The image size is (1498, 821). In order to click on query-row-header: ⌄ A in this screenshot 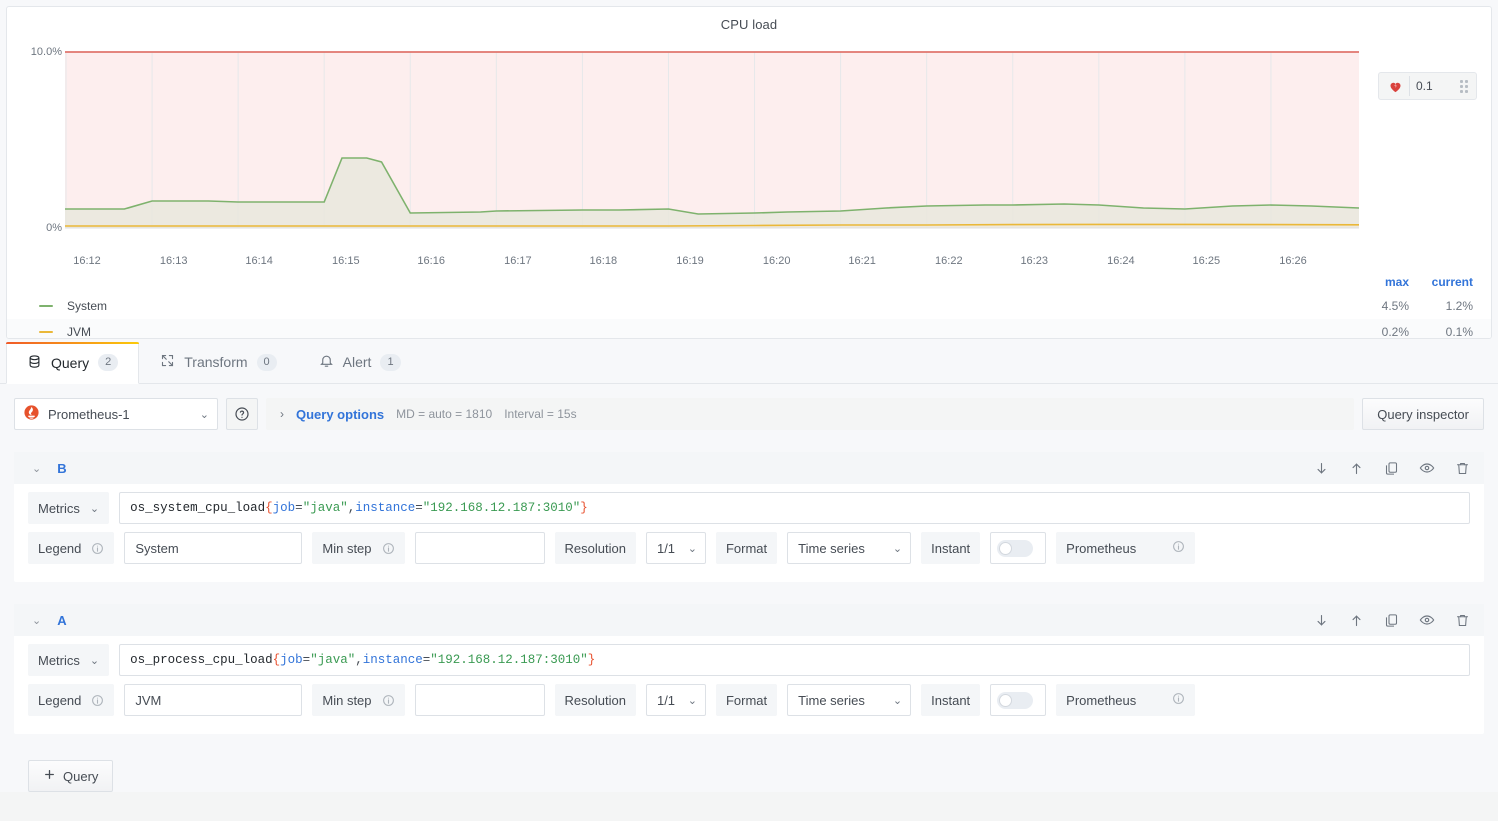, I will do `click(749, 620)`.